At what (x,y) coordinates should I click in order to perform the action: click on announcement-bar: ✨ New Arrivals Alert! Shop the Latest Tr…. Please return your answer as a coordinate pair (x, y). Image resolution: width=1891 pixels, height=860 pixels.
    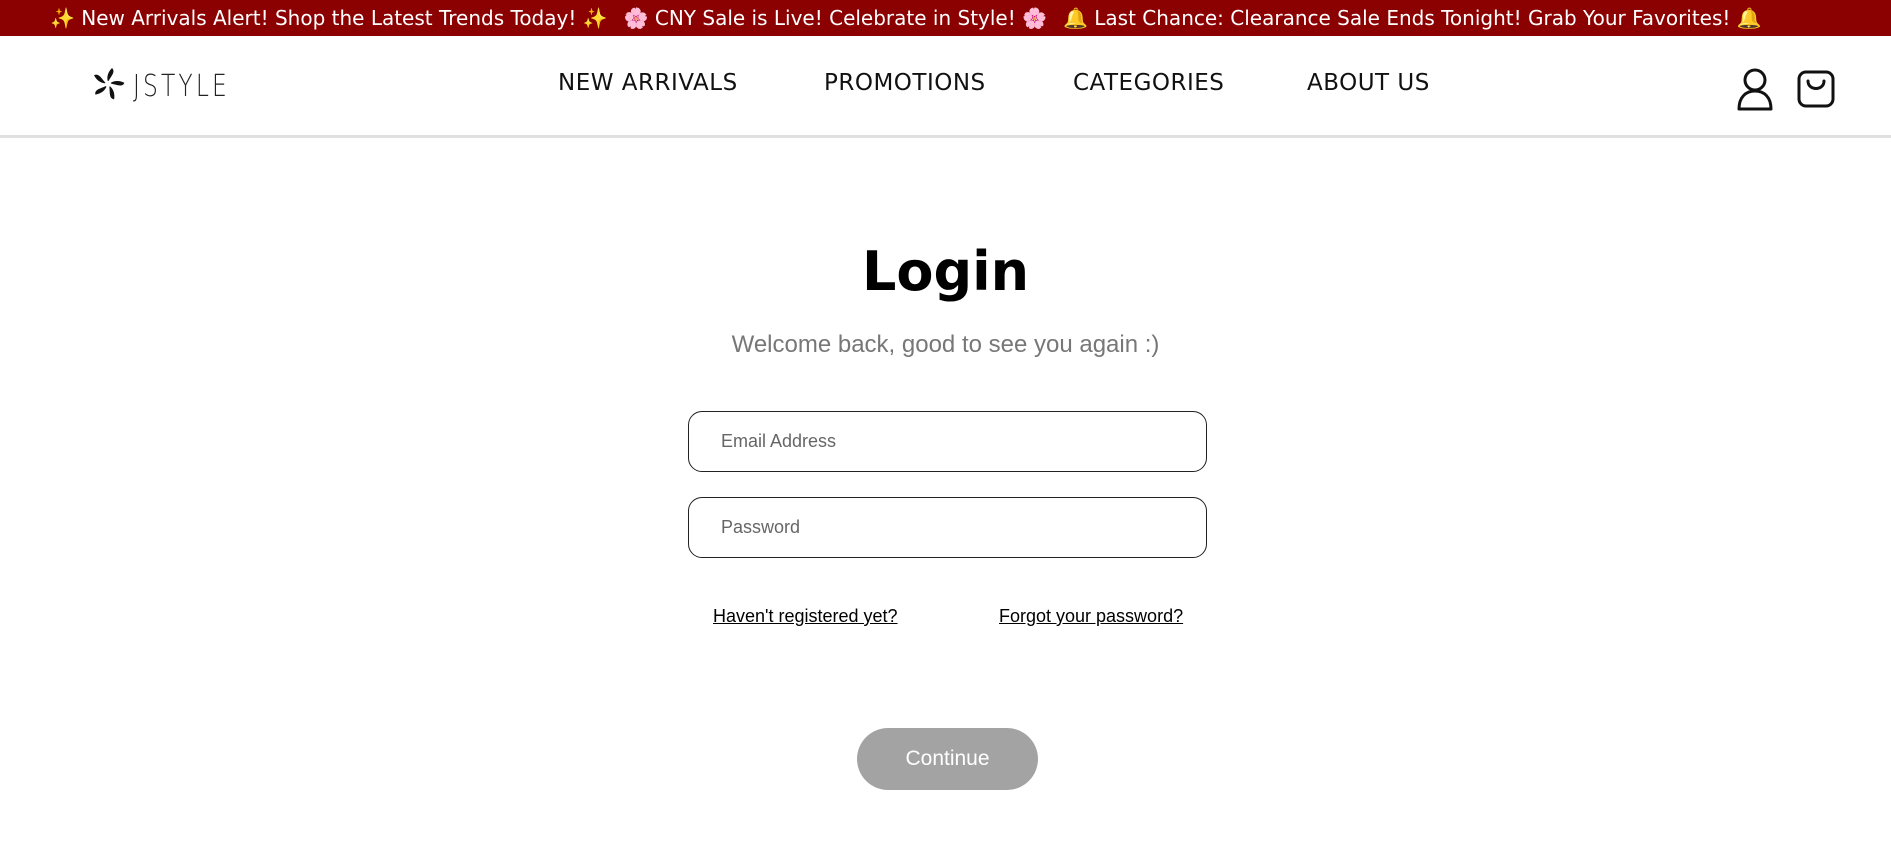
    Looking at the image, I should click on (945, 18).